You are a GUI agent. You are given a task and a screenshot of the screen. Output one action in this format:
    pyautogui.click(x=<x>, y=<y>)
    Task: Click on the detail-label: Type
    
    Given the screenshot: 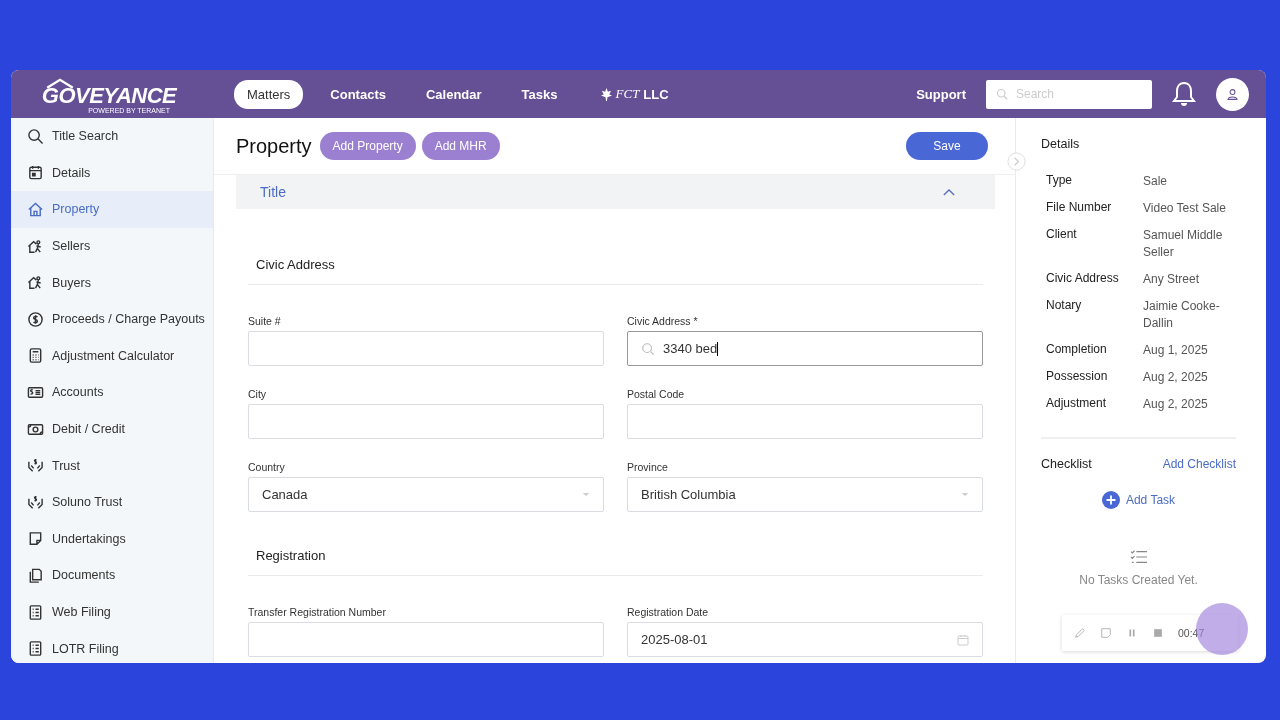 What is the action you would take?
    pyautogui.click(x=1059, y=181)
    